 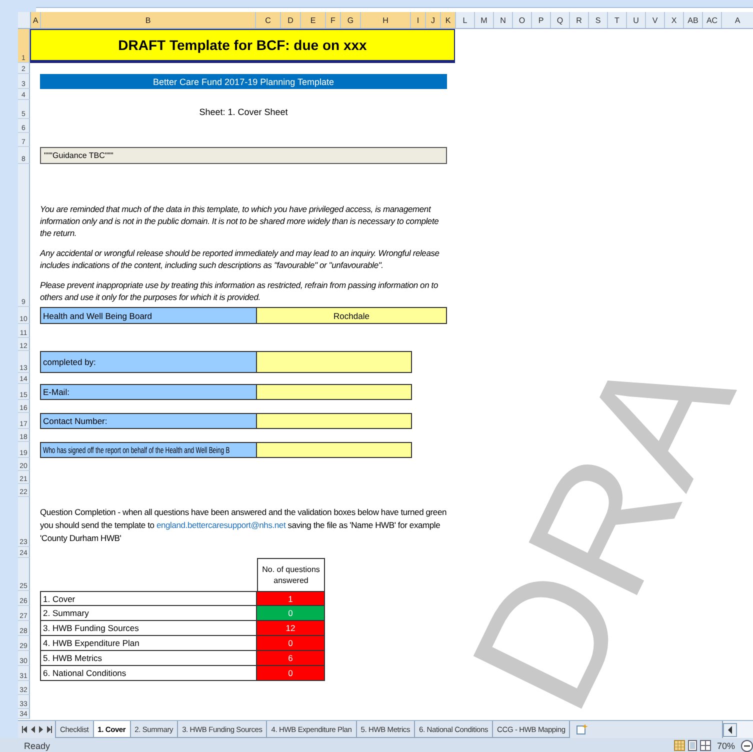 I want to click on column-header: AB, so click(x=693, y=20).